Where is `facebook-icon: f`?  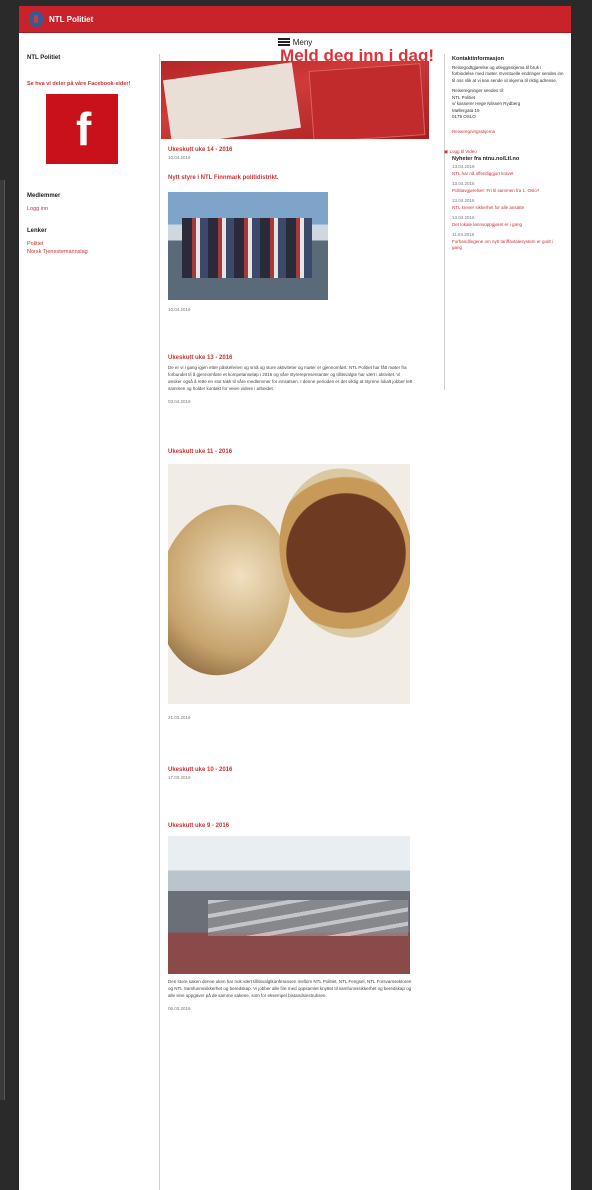
facebook-icon: f is located at coordinates (82, 129).